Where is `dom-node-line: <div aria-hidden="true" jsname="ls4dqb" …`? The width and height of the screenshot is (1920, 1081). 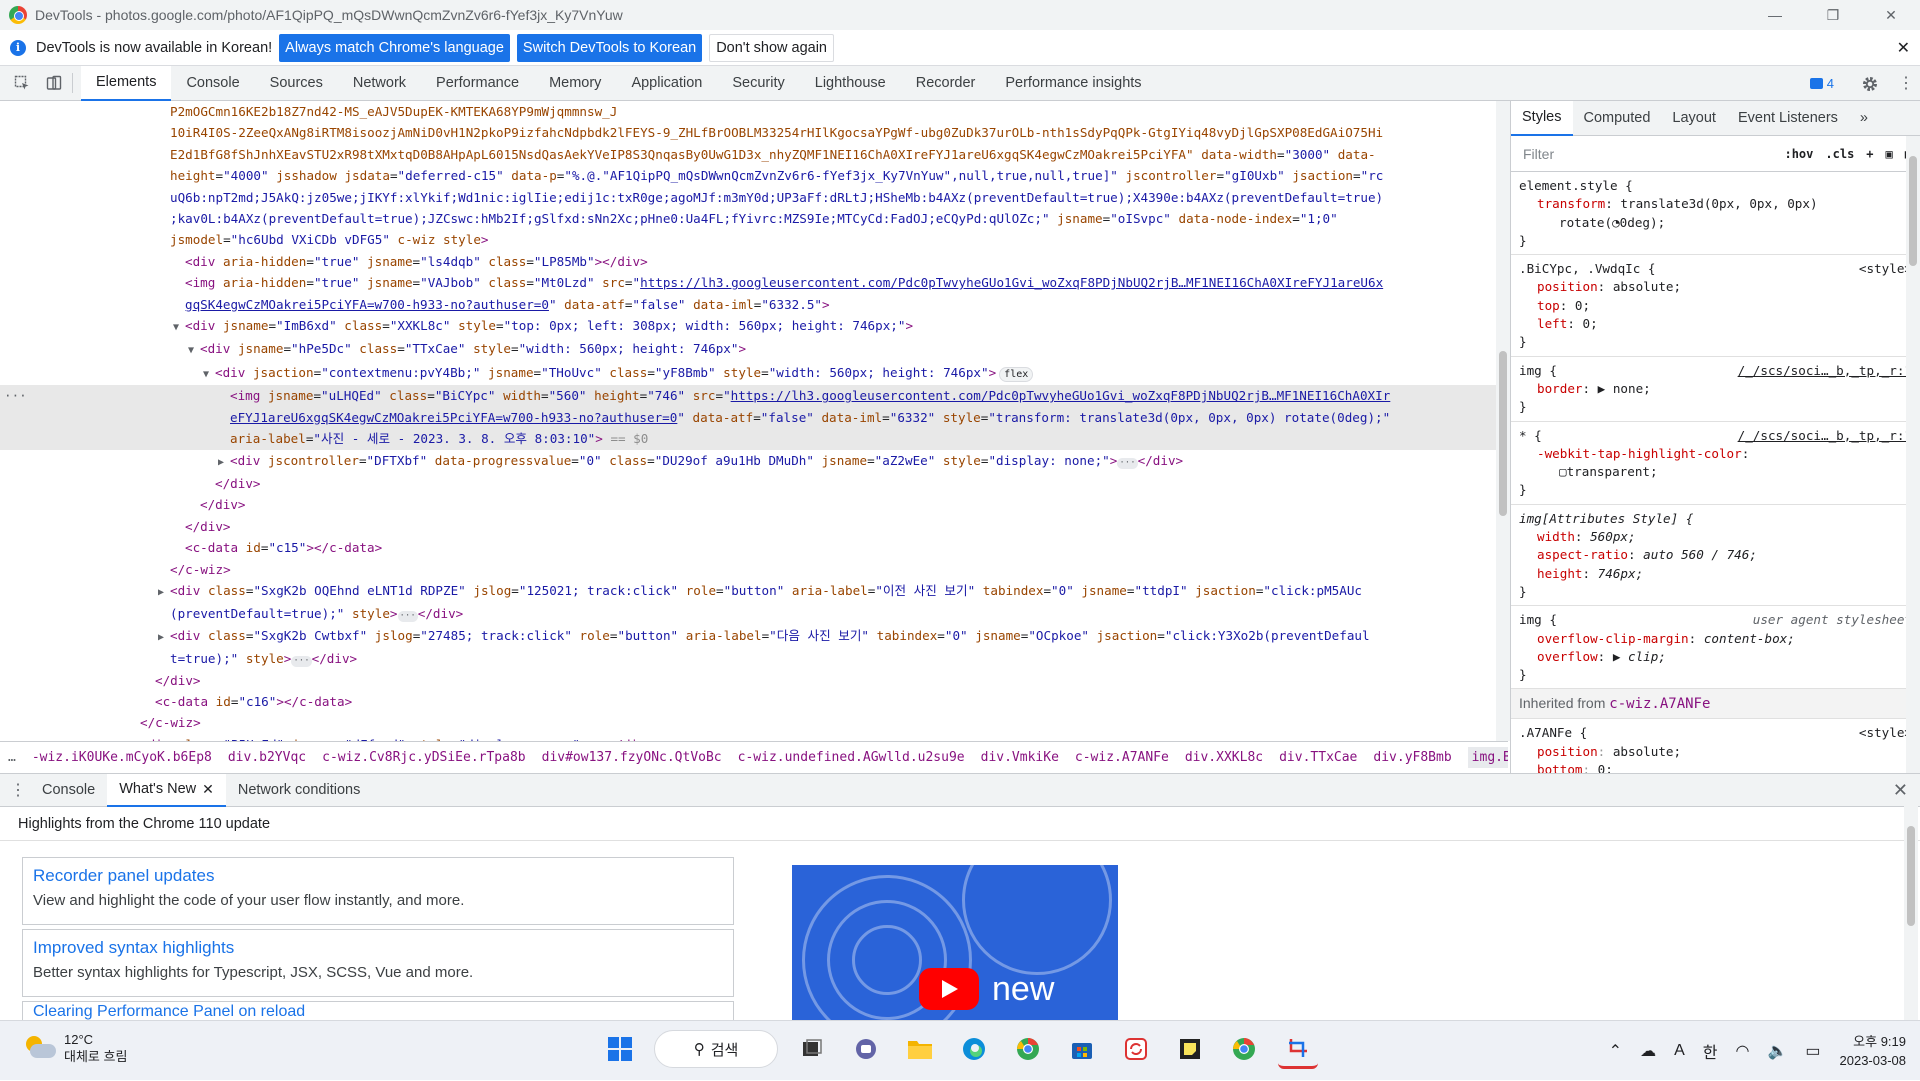 dom-node-line: <div aria-hidden="true" jsname="ls4dqb" … is located at coordinates (754, 261).